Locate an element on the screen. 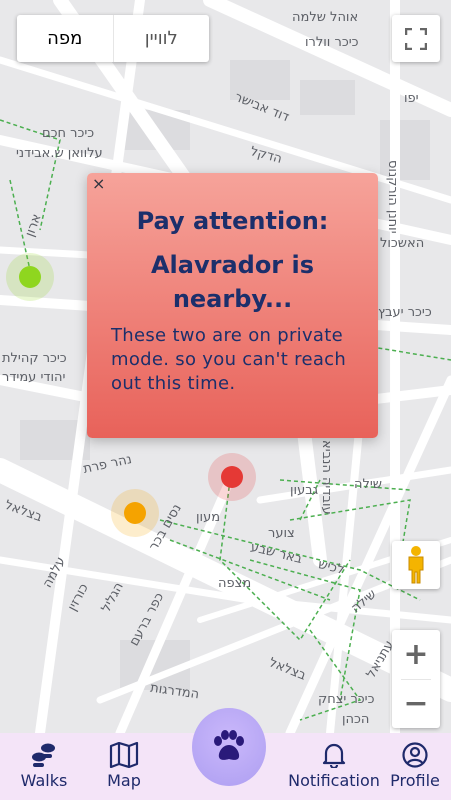 The height and width of the screenshot is (800, 451). fullscreen-button is located at coordinates (416, 38).